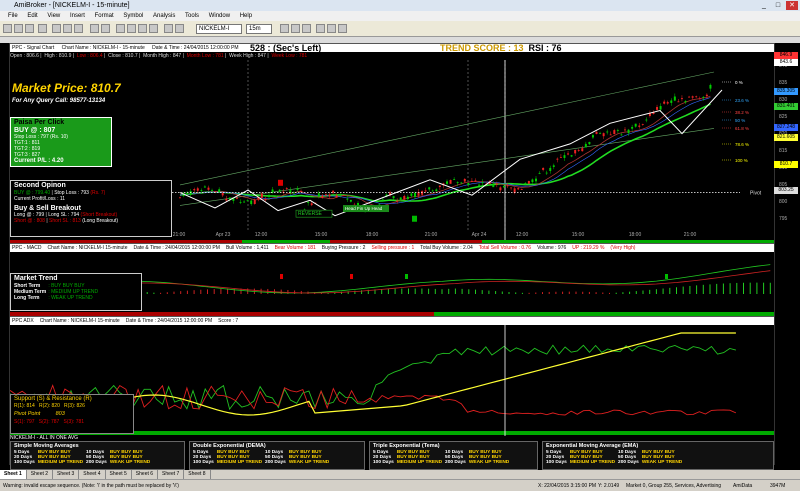 The height and width of the screenshot is (491, 800). What do you see at coordinates (179, 28) in the screenshot?
I see `bar-icon` at bounding box center [179, 28].